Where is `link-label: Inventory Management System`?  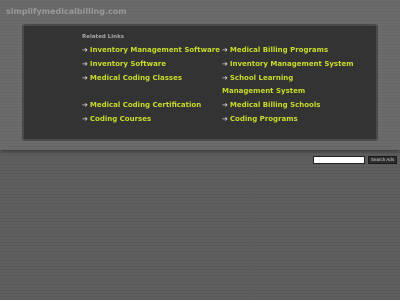 link-label: Inventory Management System is located at coordinates (291, 64).